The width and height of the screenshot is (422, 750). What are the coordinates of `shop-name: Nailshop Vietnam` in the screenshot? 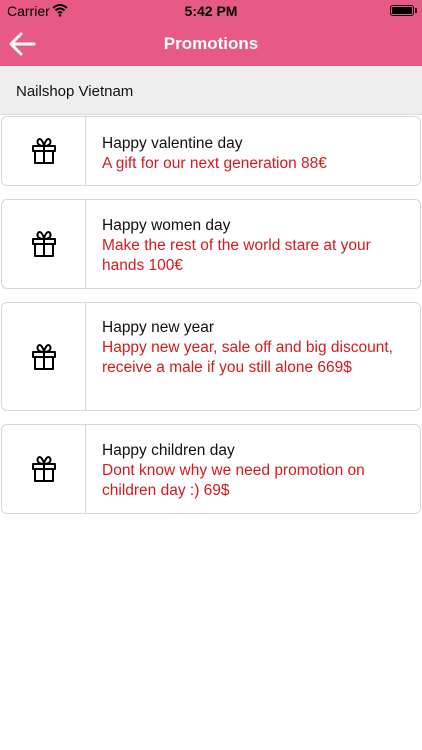 It's located at (75, 91).